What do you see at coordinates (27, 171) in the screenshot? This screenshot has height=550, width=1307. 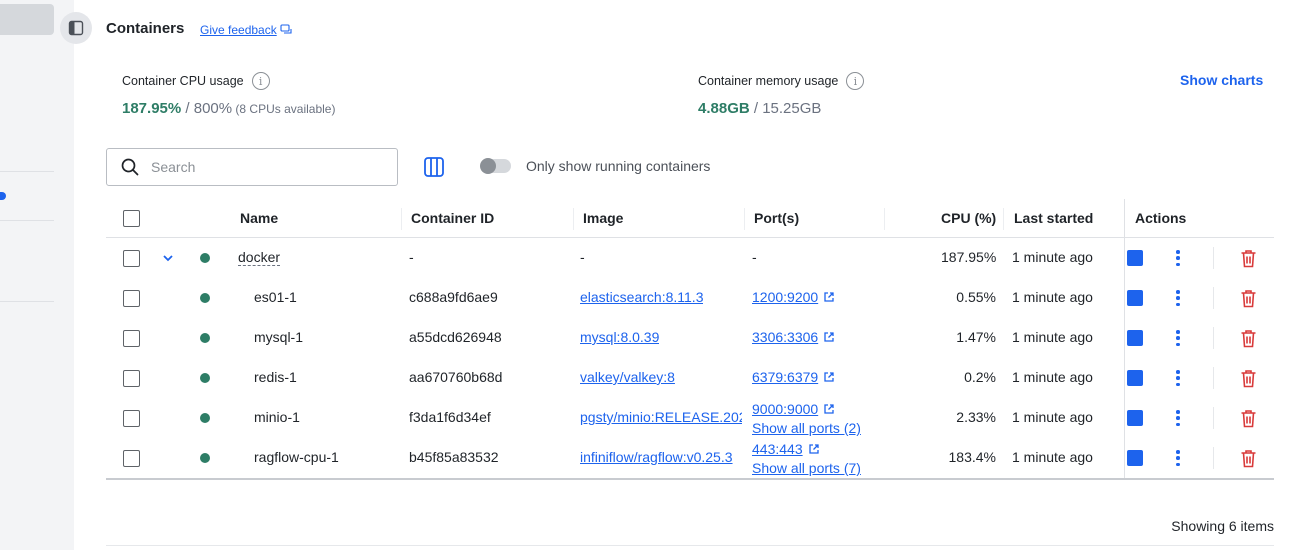 I see `sidebar-divider` at bounding box center [27, 171].